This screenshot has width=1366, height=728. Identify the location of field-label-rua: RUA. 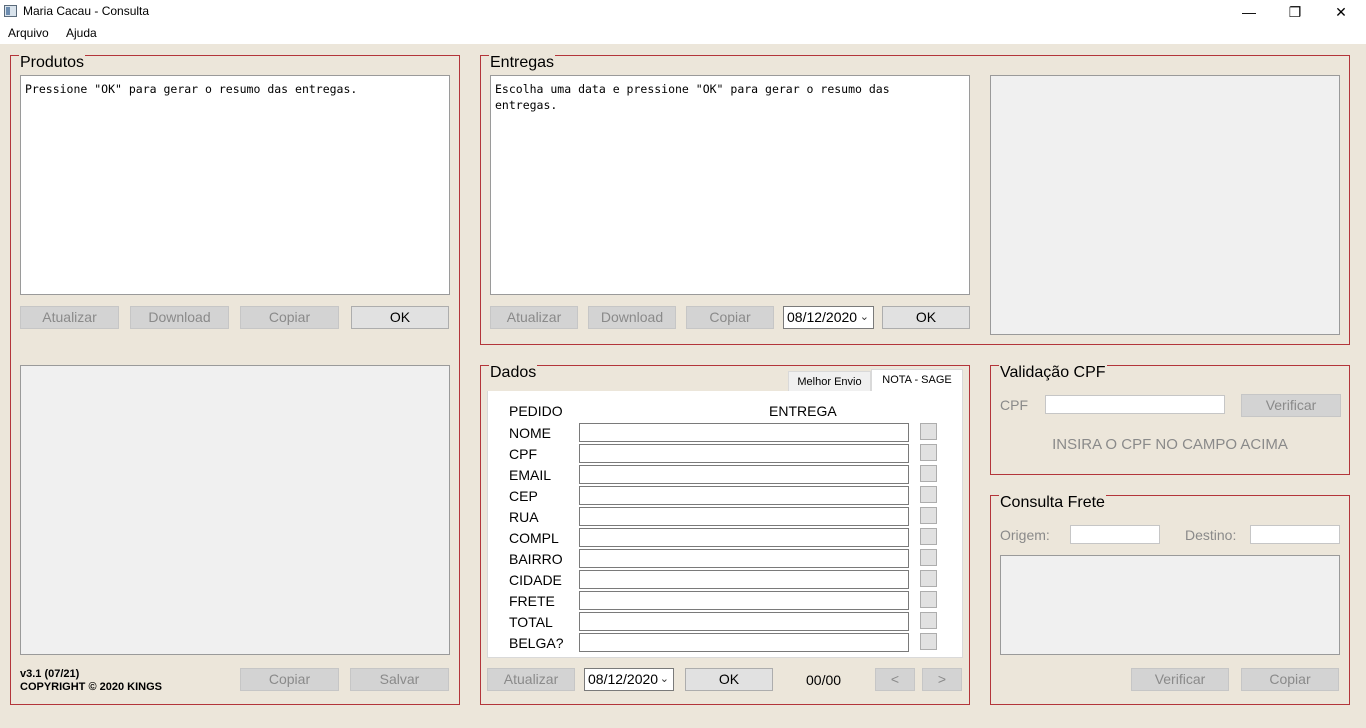
(524, 517).